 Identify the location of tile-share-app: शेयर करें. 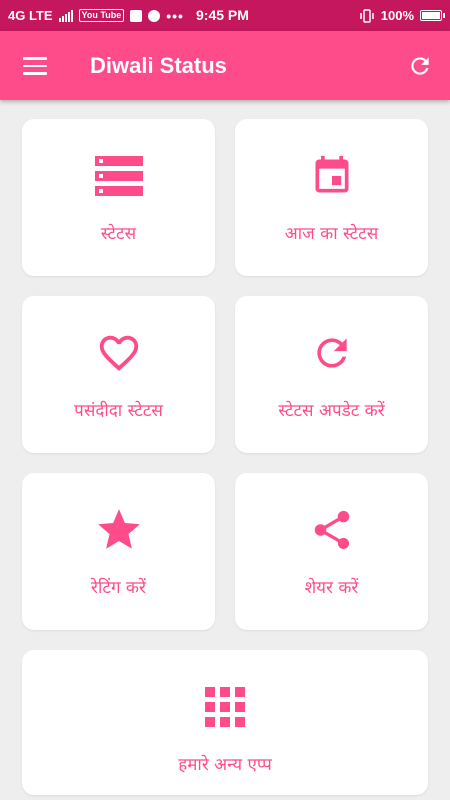
(331, 551).